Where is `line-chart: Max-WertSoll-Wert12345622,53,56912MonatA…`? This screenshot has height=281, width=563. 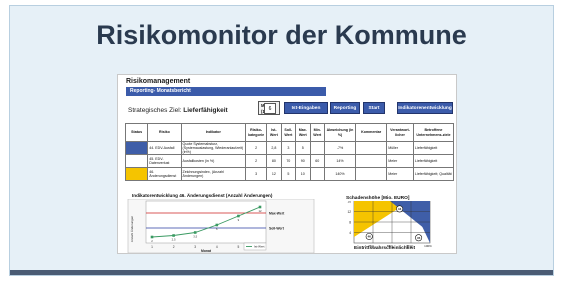 line-chart: Max-WertSoll-Wert12345622,53,56912MonatA… is located at coordinates (221, 226).